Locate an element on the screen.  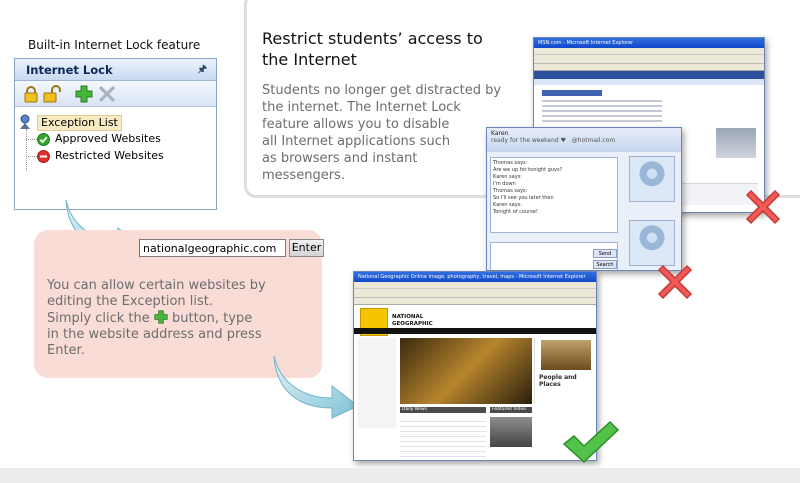
delete-icon is located at coordinates (107, 94).